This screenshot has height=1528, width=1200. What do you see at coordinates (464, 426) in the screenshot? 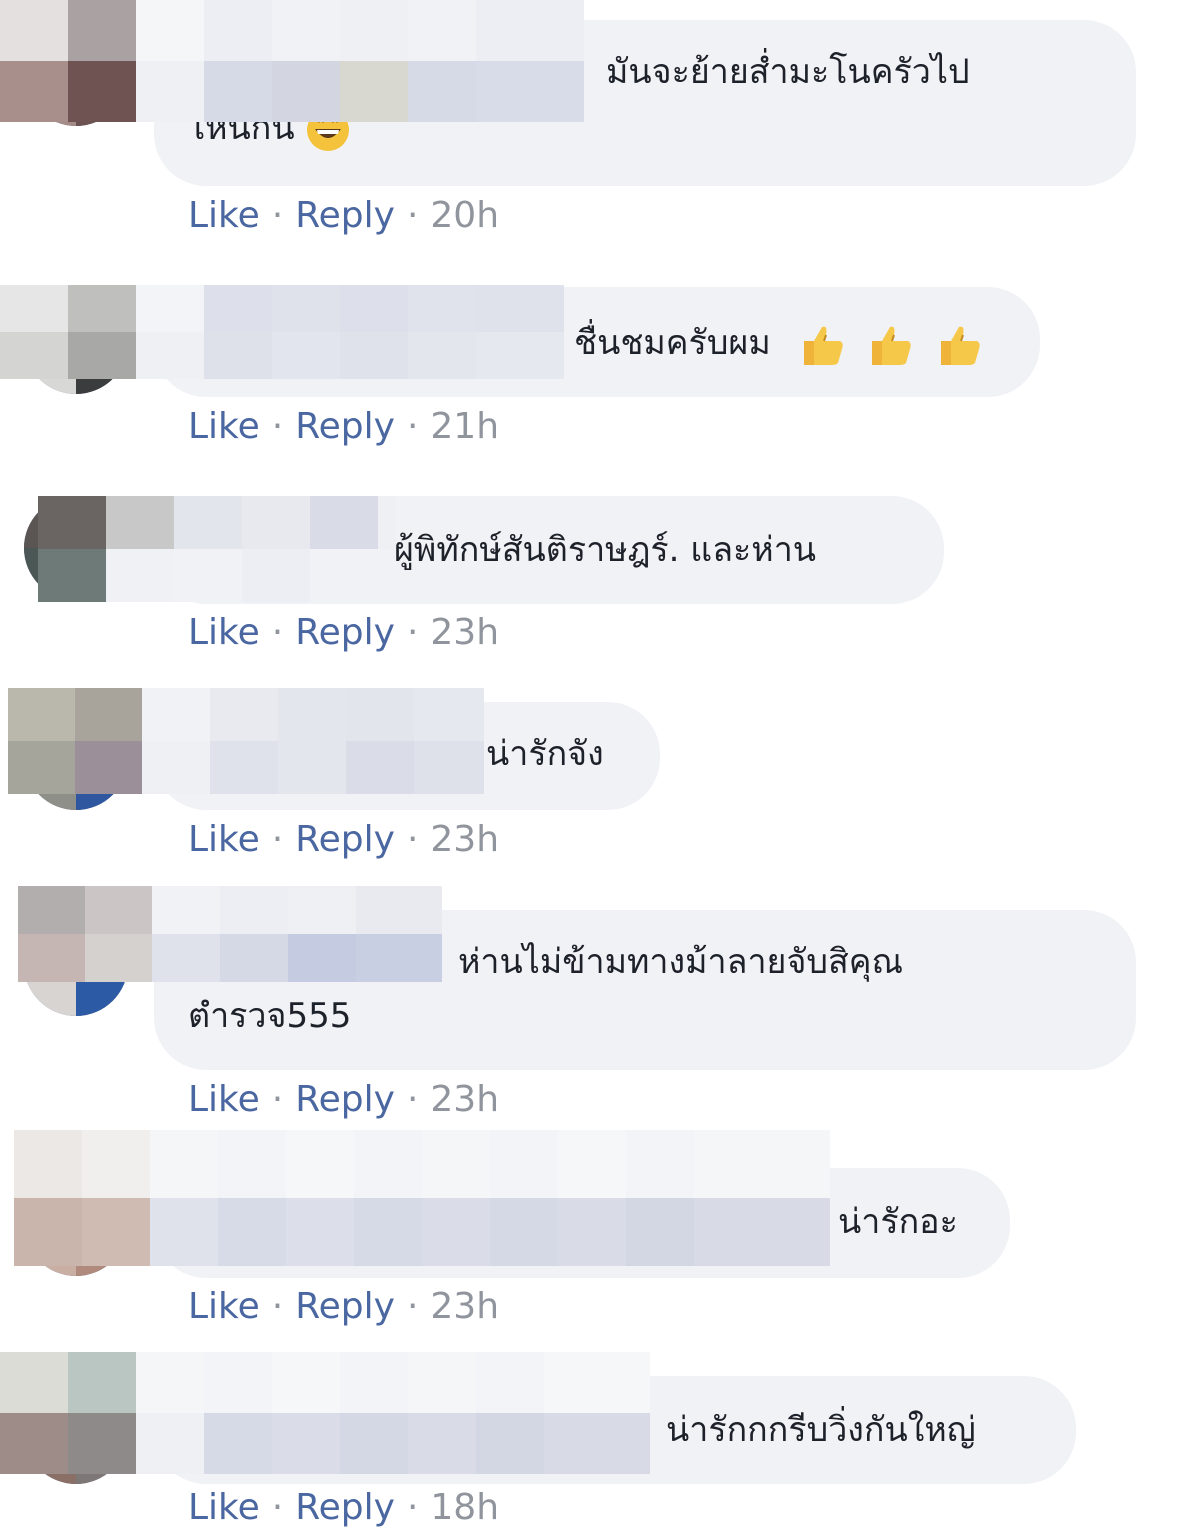
I see `timestamp: 21h` at bounding box center [464, 426].